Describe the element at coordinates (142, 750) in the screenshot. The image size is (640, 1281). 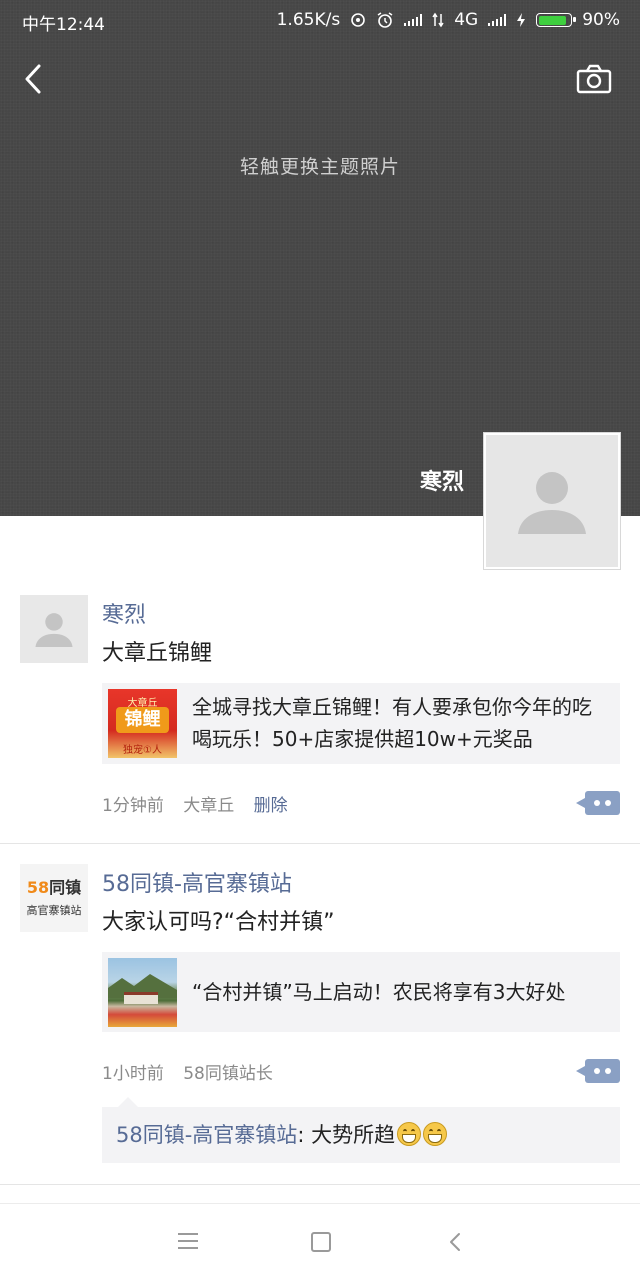
I see `thumb-bottom-label: 独宠①人` at that location.